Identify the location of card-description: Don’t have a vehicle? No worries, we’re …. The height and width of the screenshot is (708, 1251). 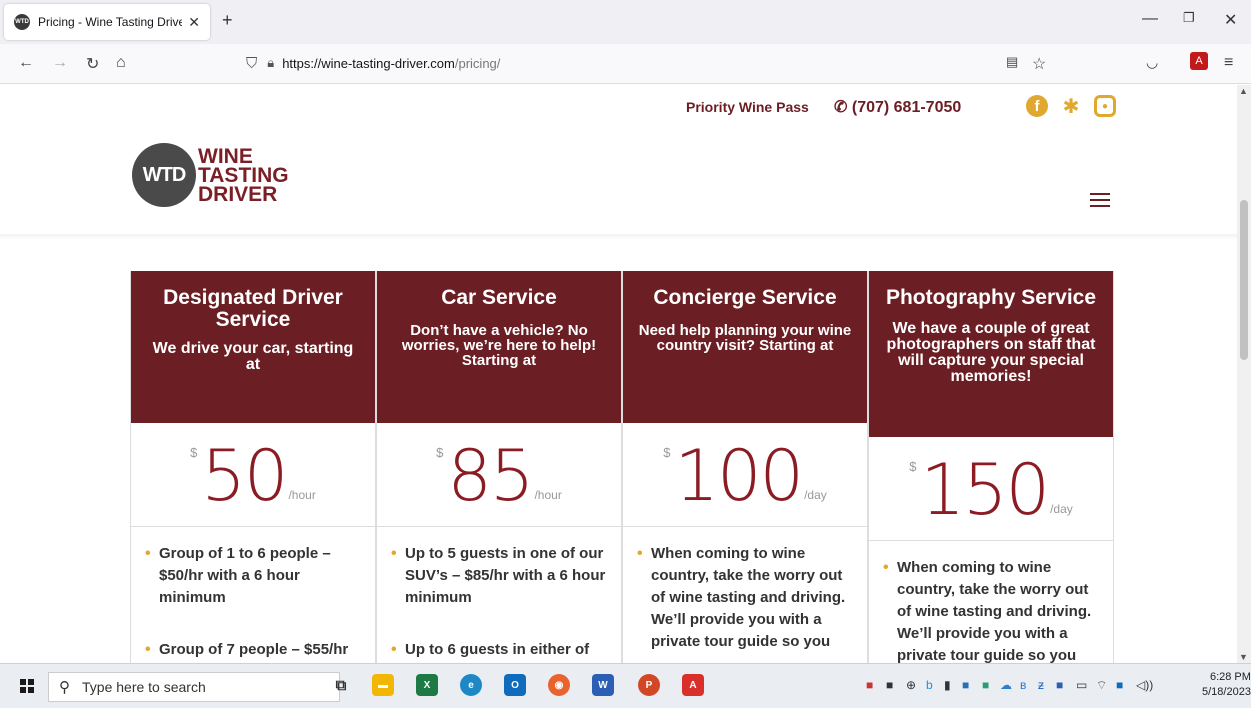
(499, 345).